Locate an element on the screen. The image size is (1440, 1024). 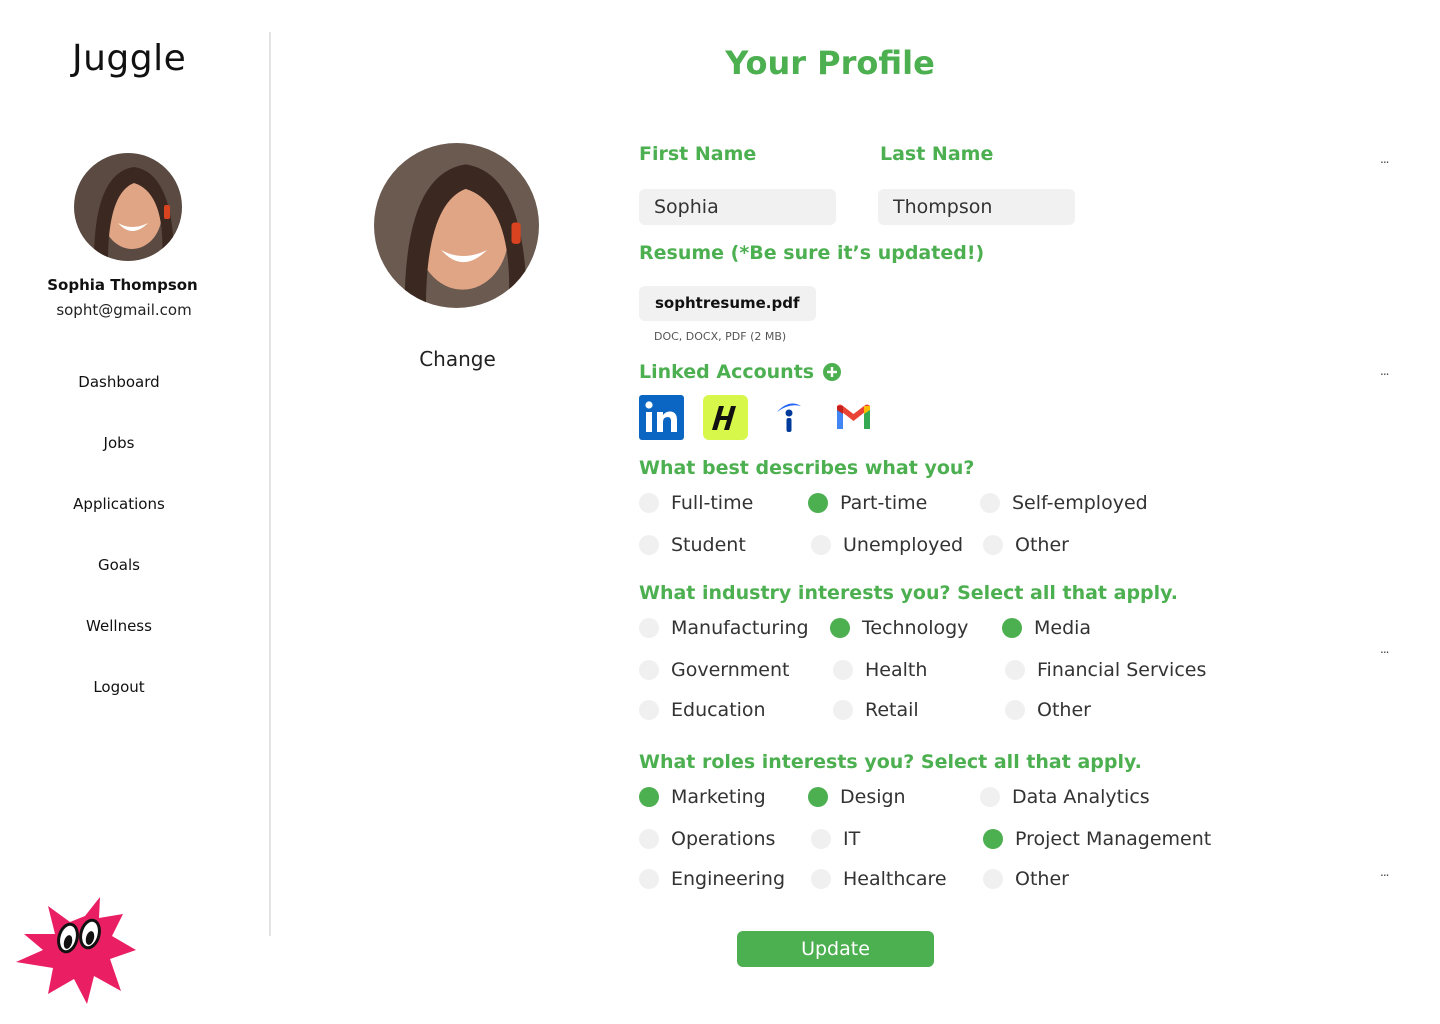
industry-option: Other is located at coordinates (1048, 710).